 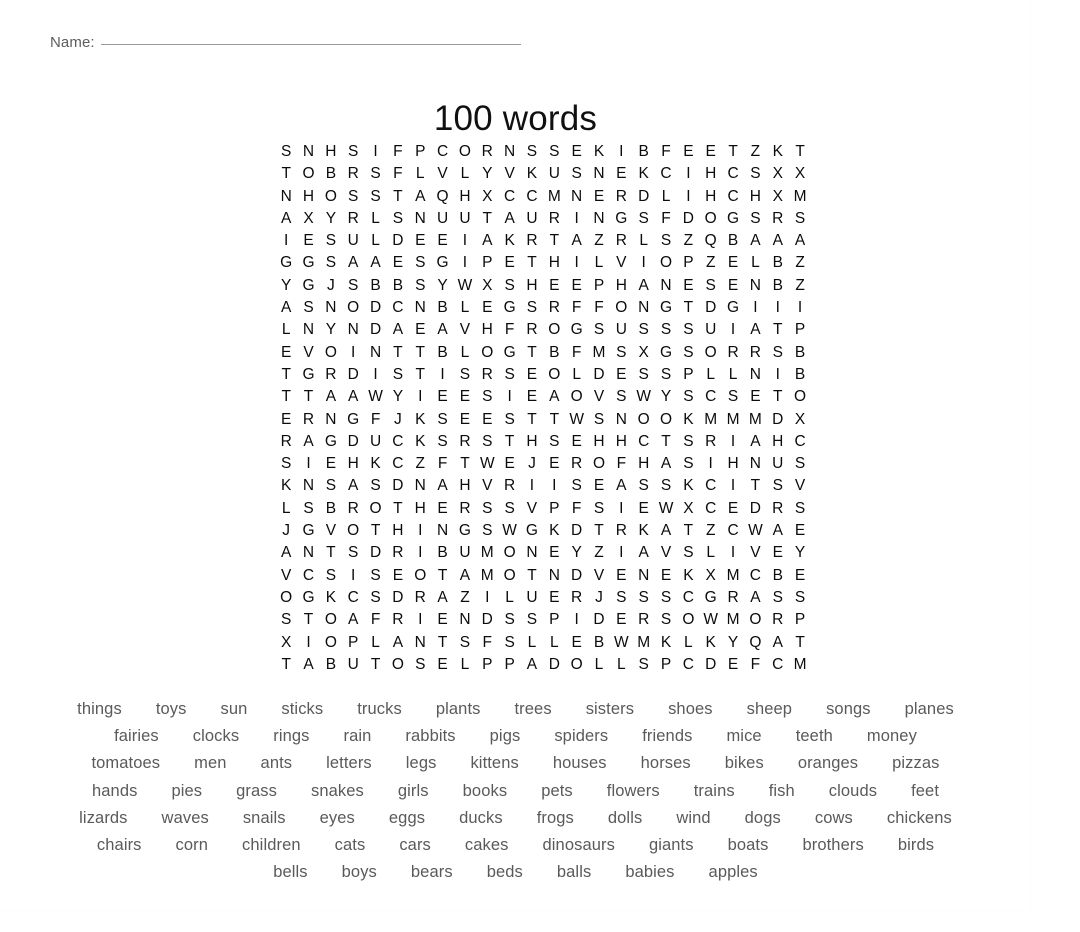 What do you see at coordinates (581, 736) in the screenshot?
I see `word-bank-item: spiders` at bounding box center [581, 736].